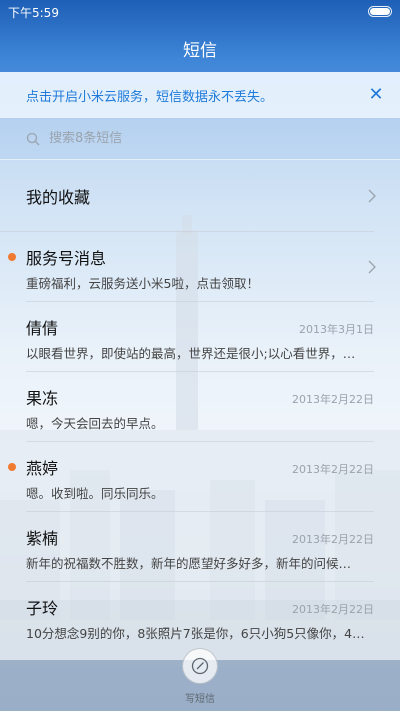  Describe the element at coordinates (42, 328) in the screenshot. I see `message-sender: 倩倩` at that location.